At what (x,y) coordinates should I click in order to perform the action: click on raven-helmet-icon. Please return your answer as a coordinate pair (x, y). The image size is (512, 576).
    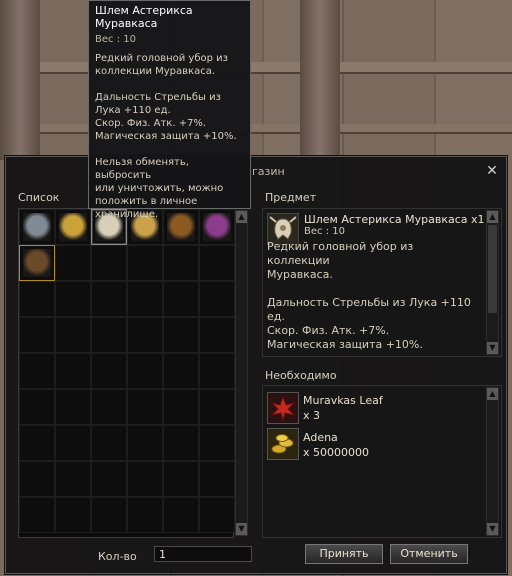
    Looking at the image, I should click on (37, 227).